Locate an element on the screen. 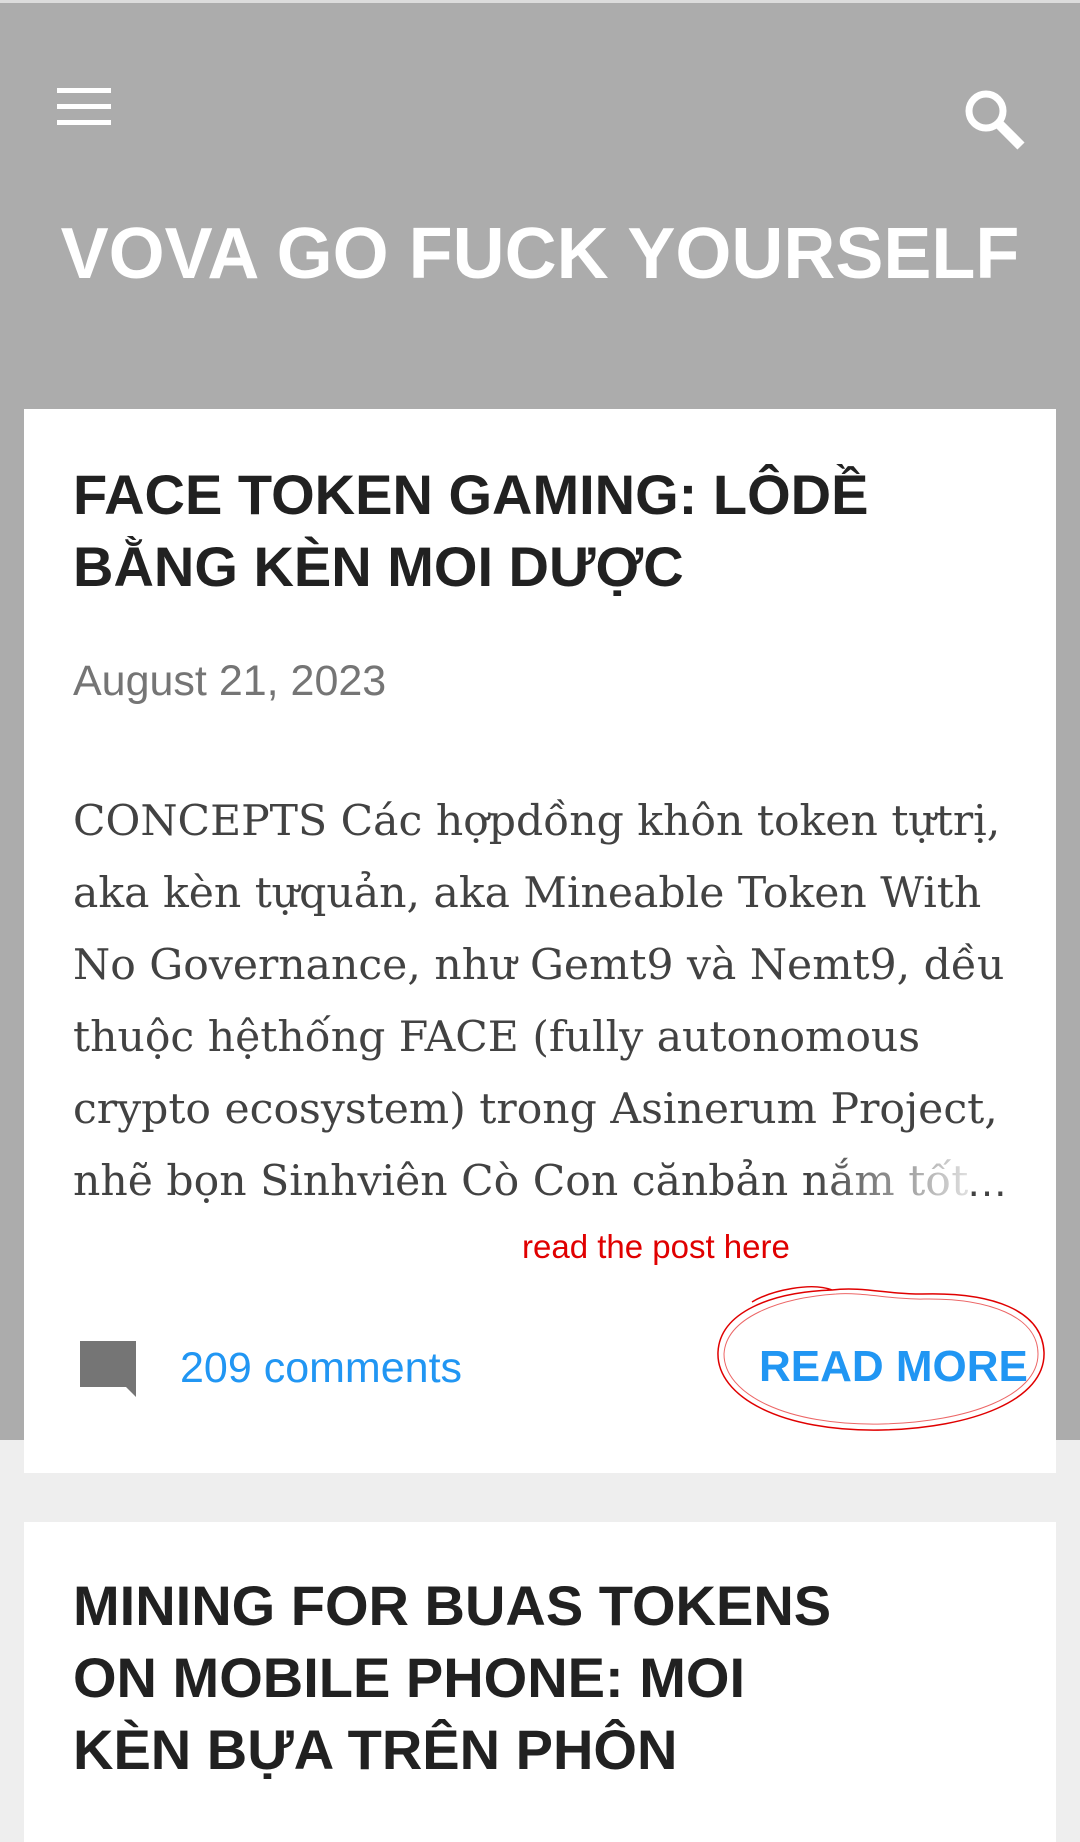 The width and height of the screenshot is (1080, 1842). comment-icon is located at coordinates (108, 1369).